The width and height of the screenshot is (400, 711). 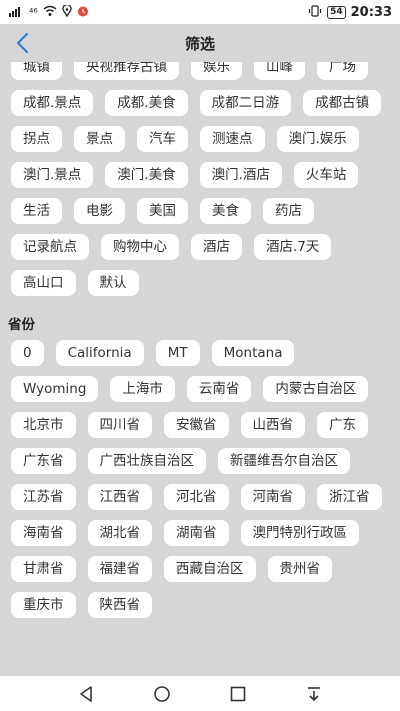 What do you see at coordinates (99, 211) in the screenshot?
I see `filter-tag: 电影` at bounding box center [99, 211].